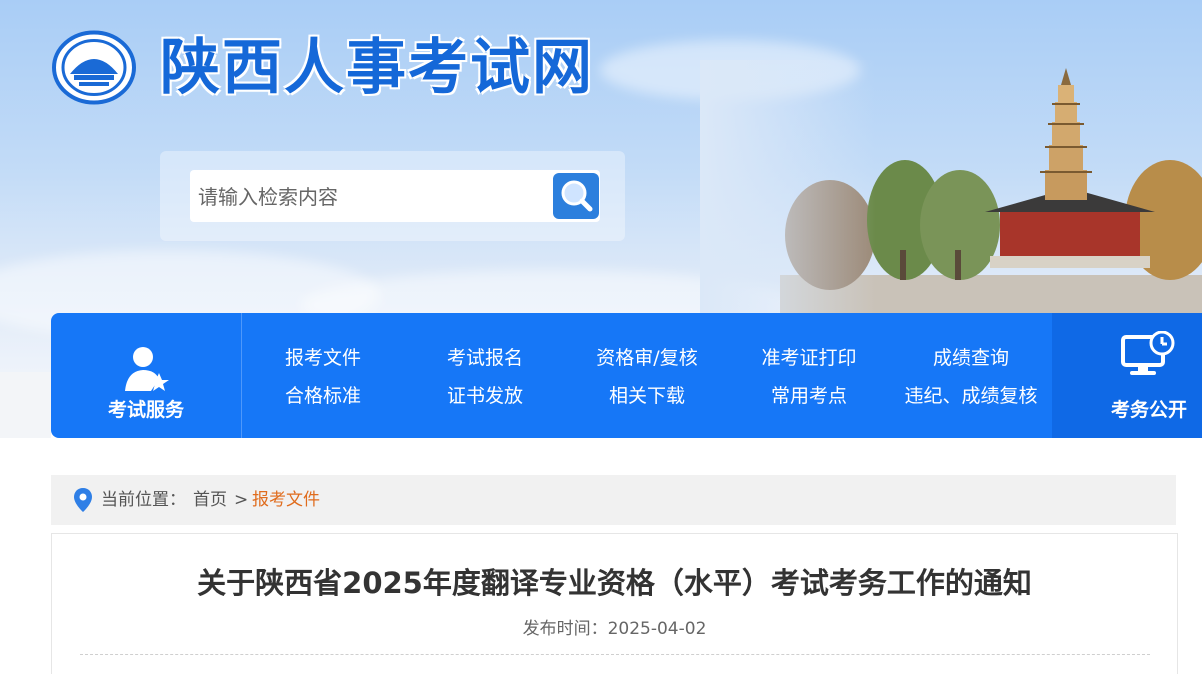 This screenshot has height=674, width=1202. What do you see at coordinates (809, 356) in the screenshot?
I see `nav-link-zhunkaozheng: 准考证打印` at bounding box center [809, 356].